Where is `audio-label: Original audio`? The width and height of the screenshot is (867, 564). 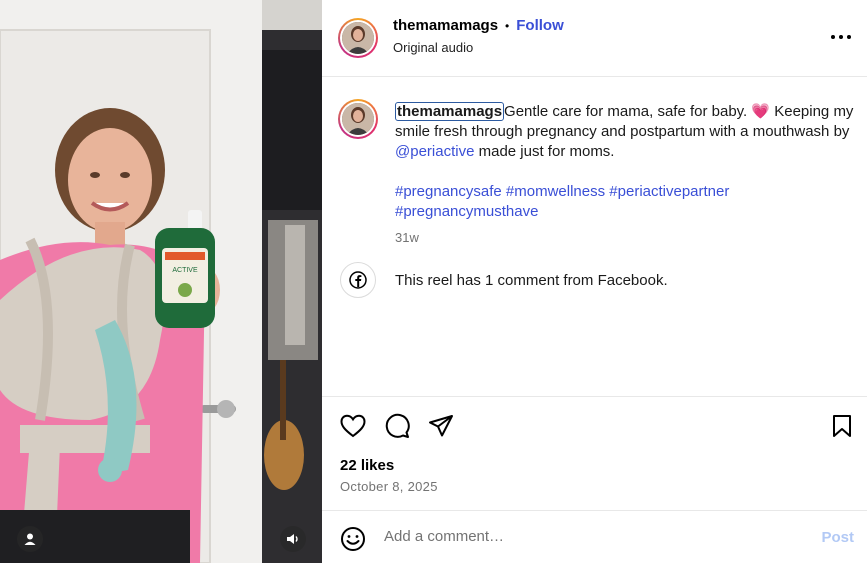 audio-label: Original audio is located at coordinates (433, 47).